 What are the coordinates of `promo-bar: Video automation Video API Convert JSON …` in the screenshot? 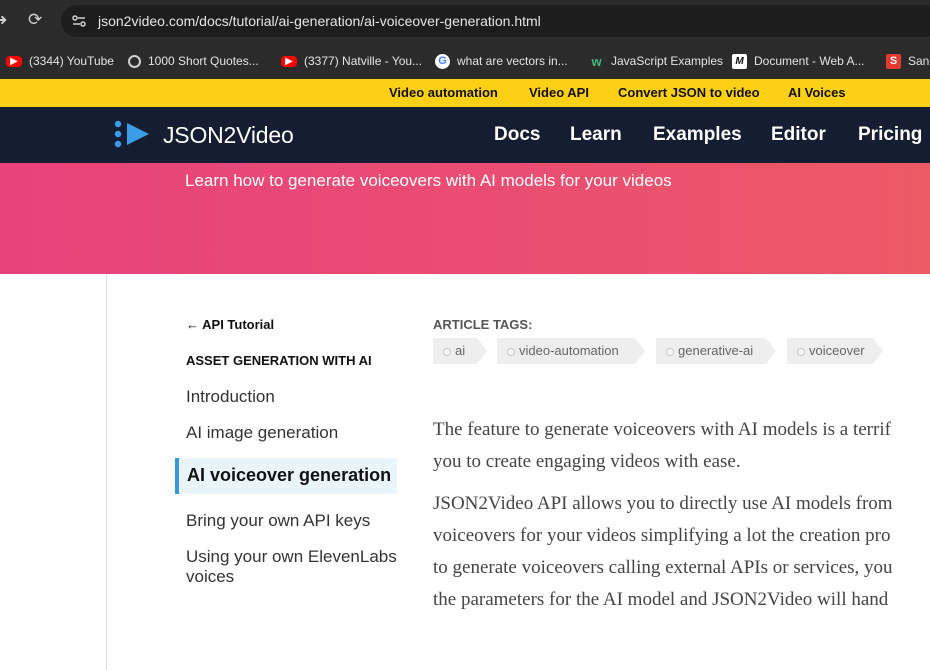 It's located at (465, 93).